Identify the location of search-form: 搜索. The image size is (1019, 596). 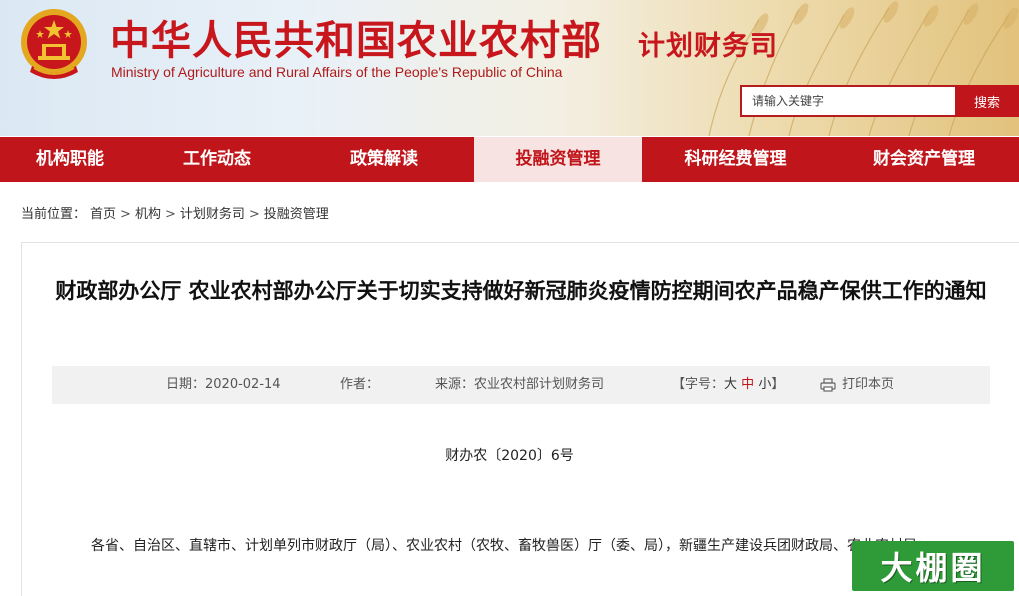
(879, 101).